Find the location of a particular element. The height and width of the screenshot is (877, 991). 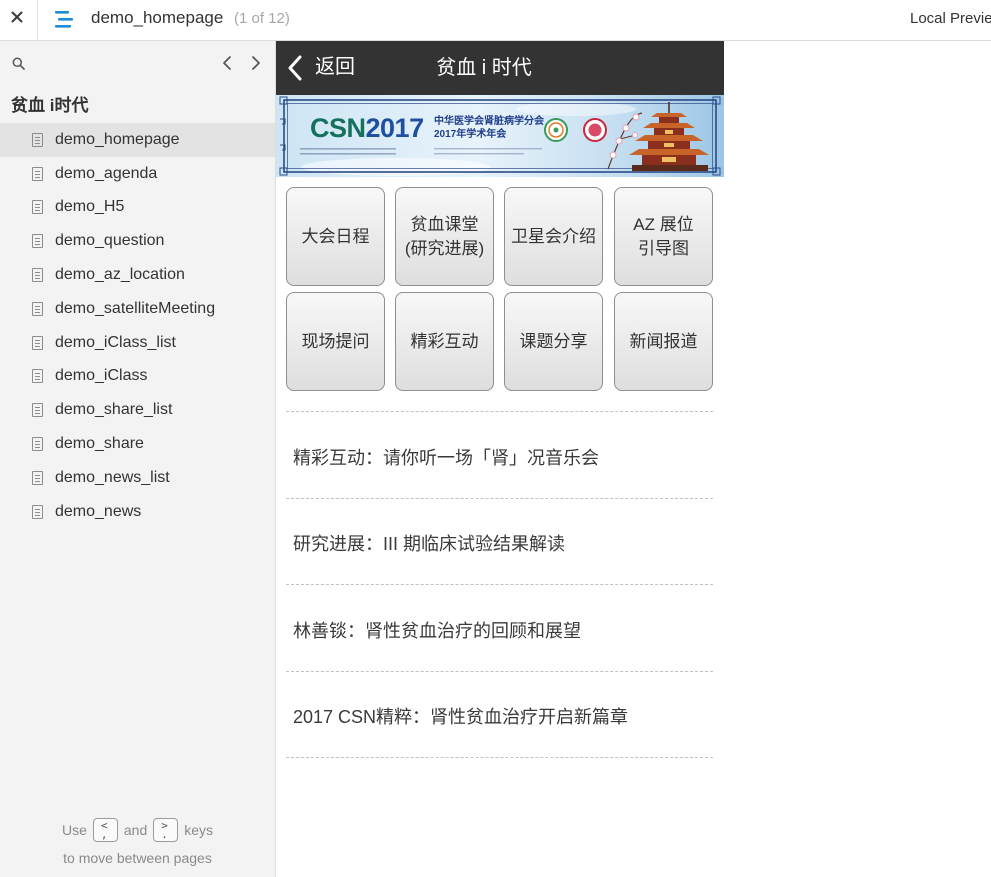

back-button: 返回 is located at coordinates (327, 68).